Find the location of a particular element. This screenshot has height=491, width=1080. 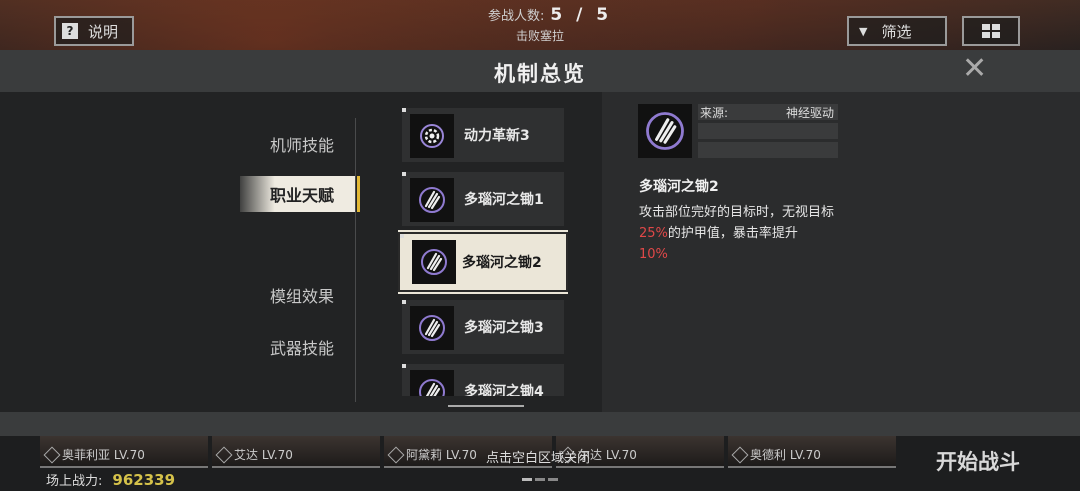

list-item: 动力革新3 is located at coordinates (483, 135).